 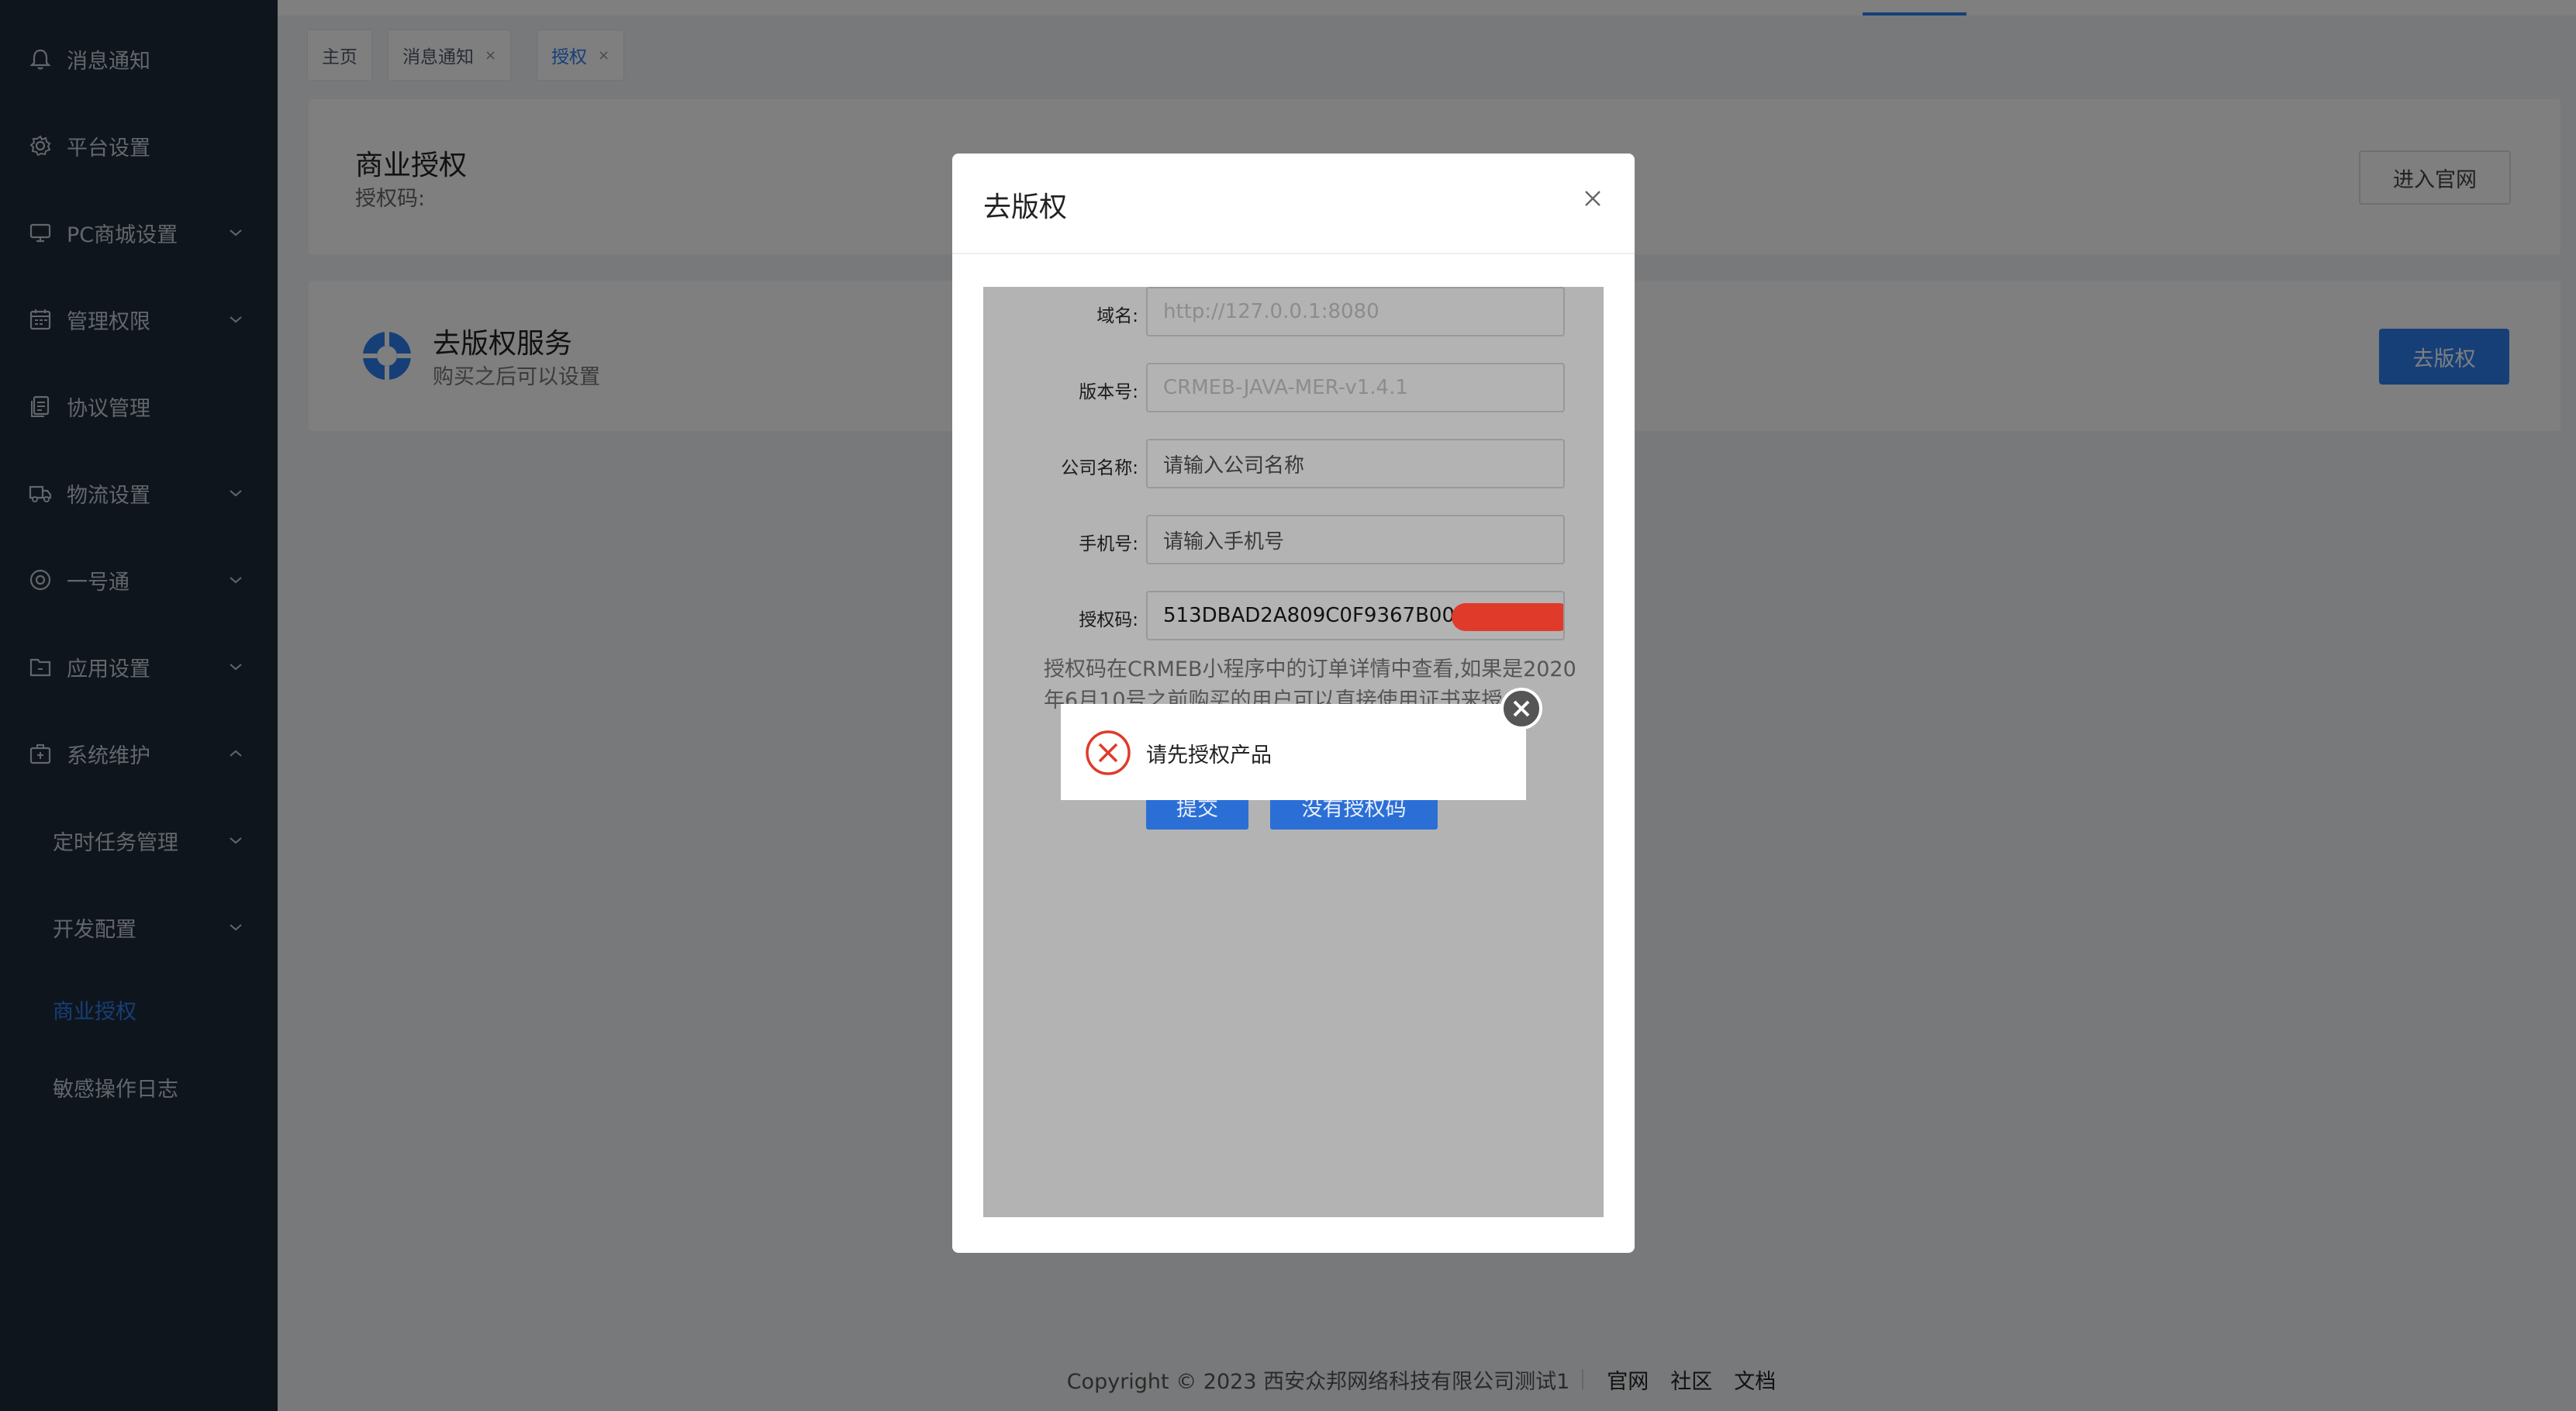 What do you see at coordinates (1356, 311) in the screenshot?
I see `domain-field: http://127.0.0.1:8080` at bounding box center [1356, 311].